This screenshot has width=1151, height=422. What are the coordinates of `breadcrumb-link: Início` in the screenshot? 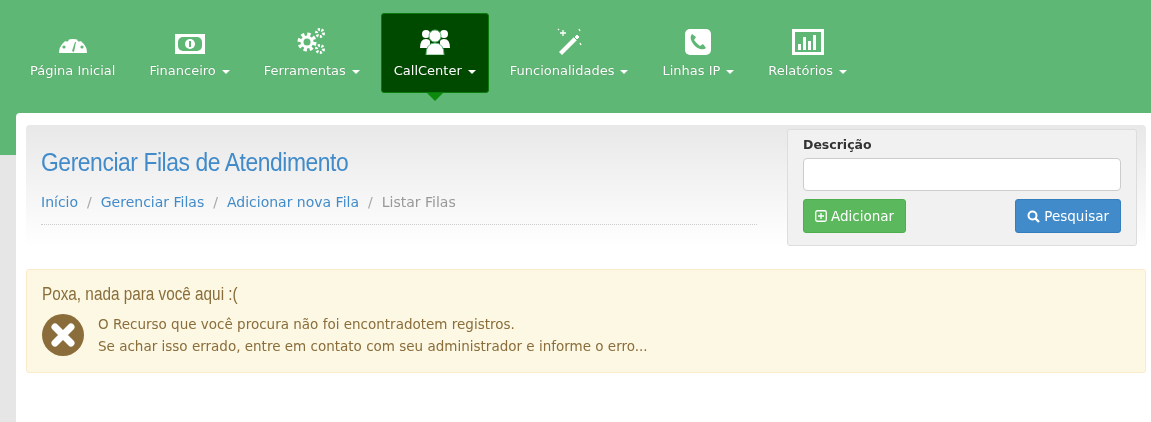 It's located at (60, 202).